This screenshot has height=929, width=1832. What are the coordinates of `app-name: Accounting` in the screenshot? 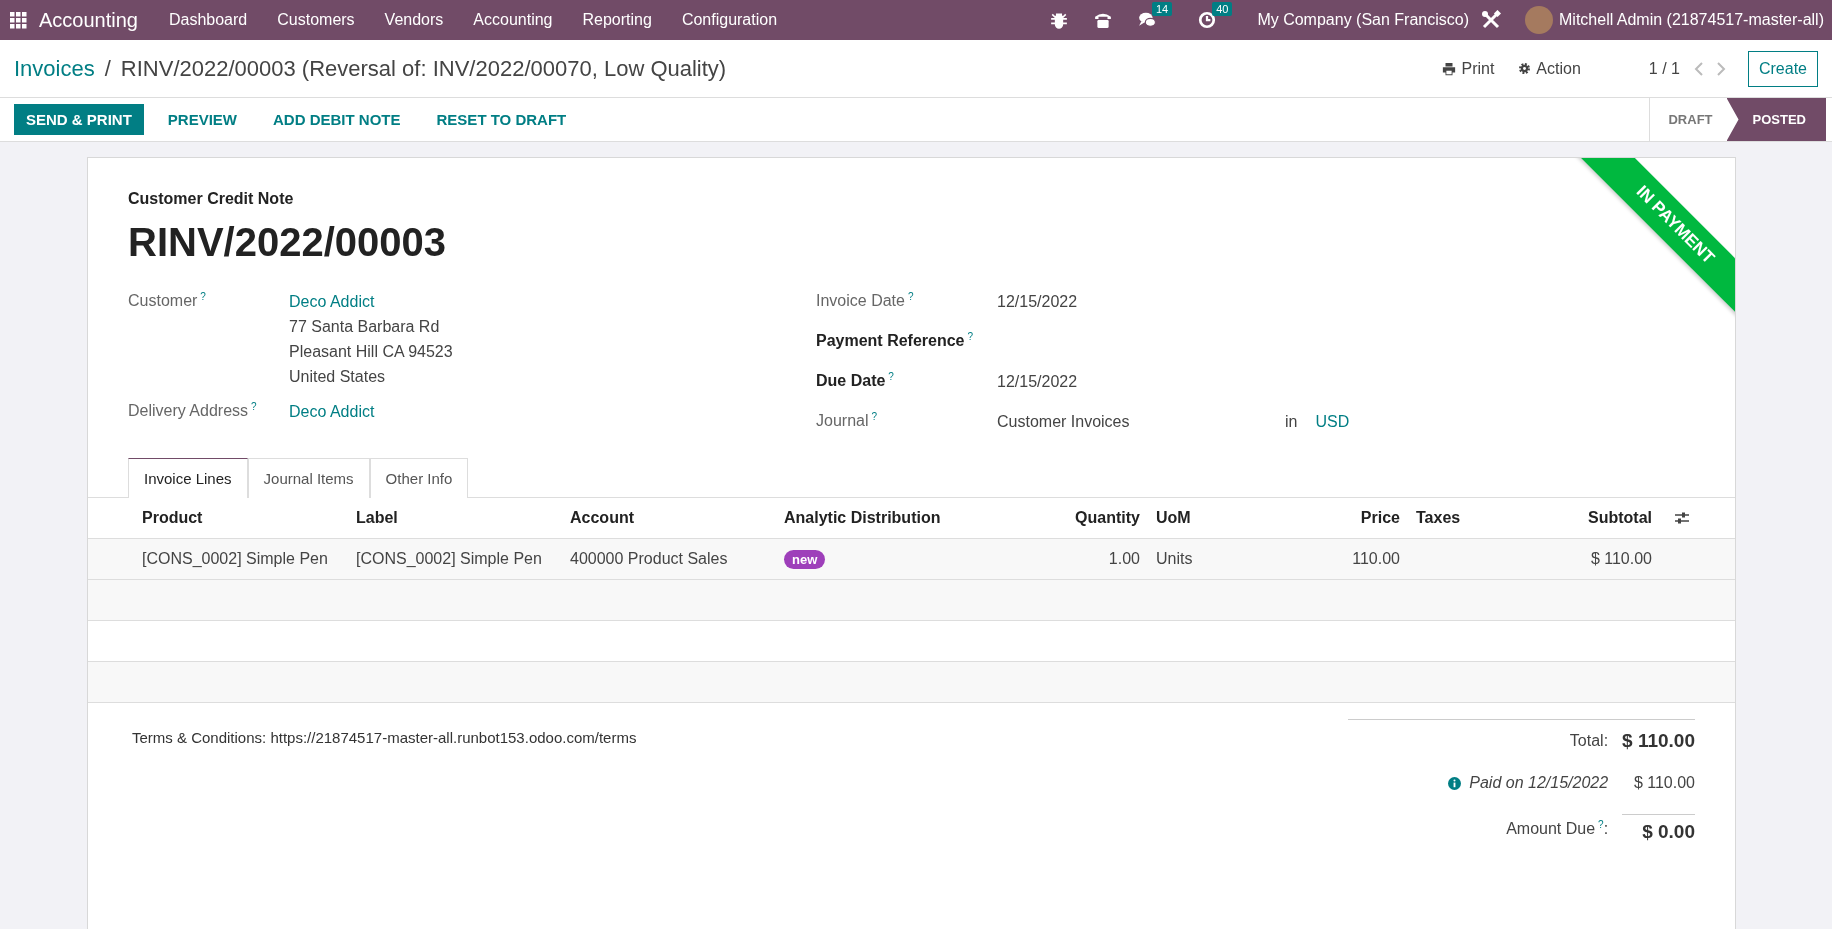 It's located at (88, 20).